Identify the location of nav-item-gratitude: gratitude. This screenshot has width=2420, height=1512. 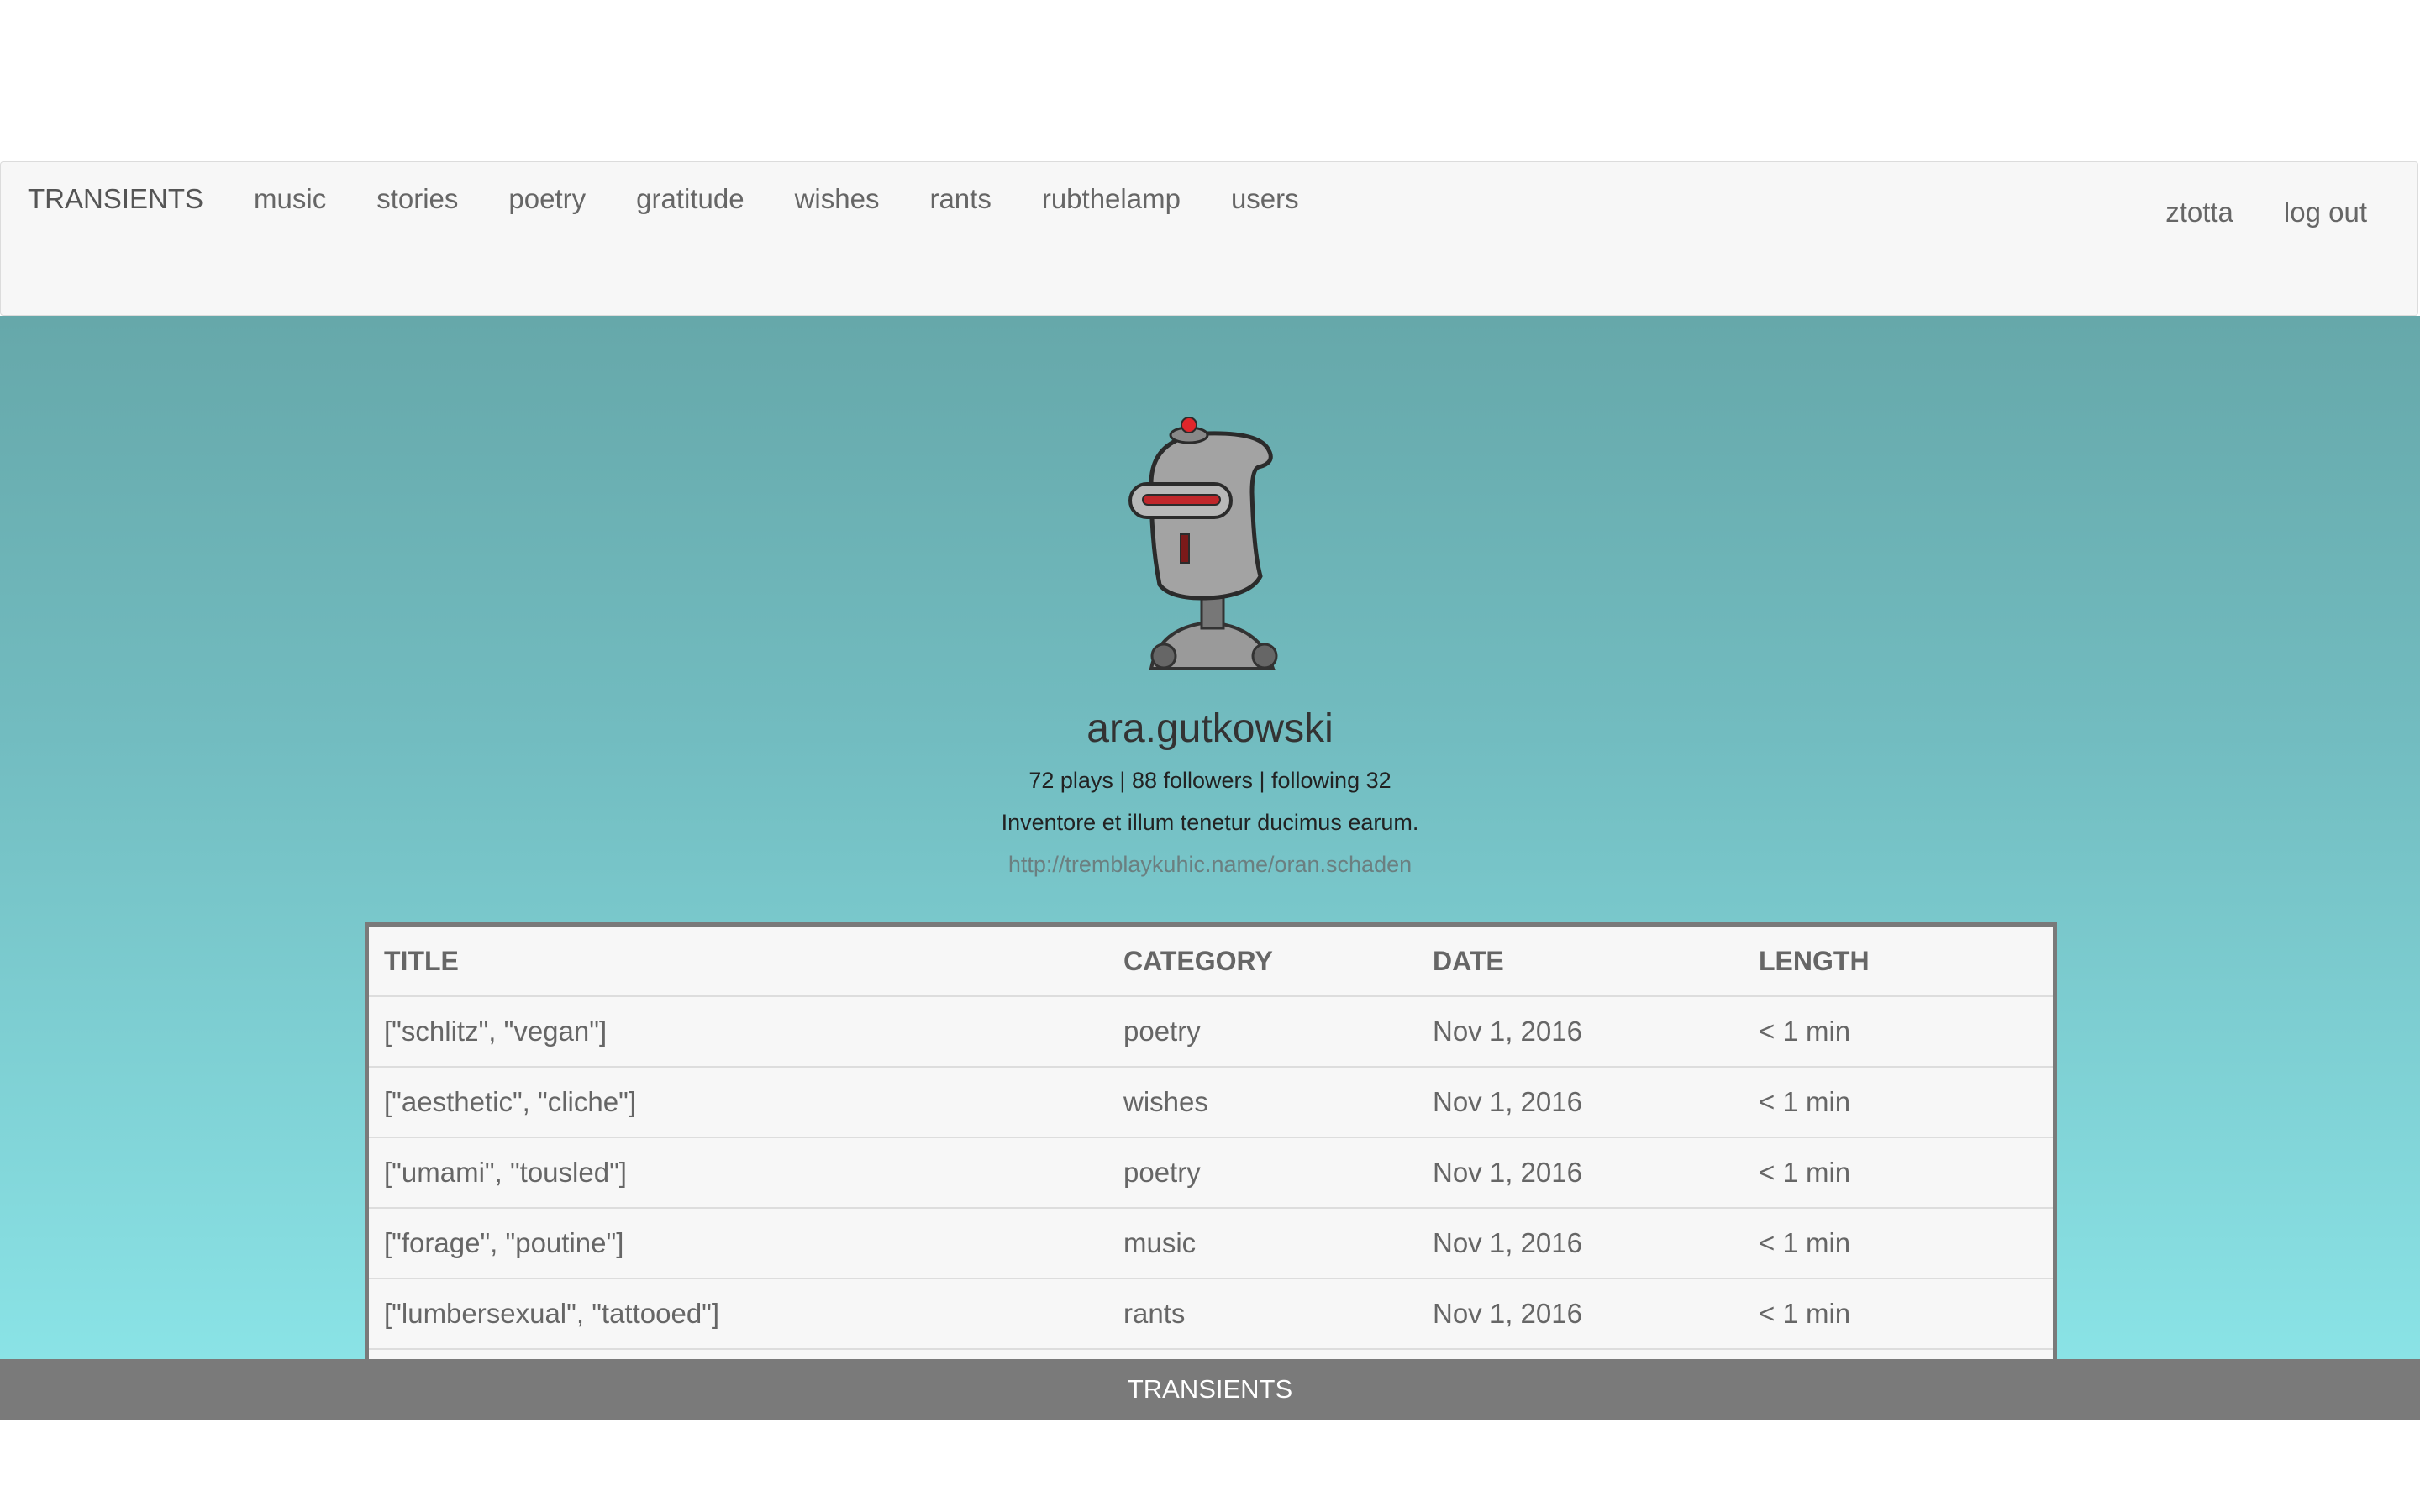
(690, 199).